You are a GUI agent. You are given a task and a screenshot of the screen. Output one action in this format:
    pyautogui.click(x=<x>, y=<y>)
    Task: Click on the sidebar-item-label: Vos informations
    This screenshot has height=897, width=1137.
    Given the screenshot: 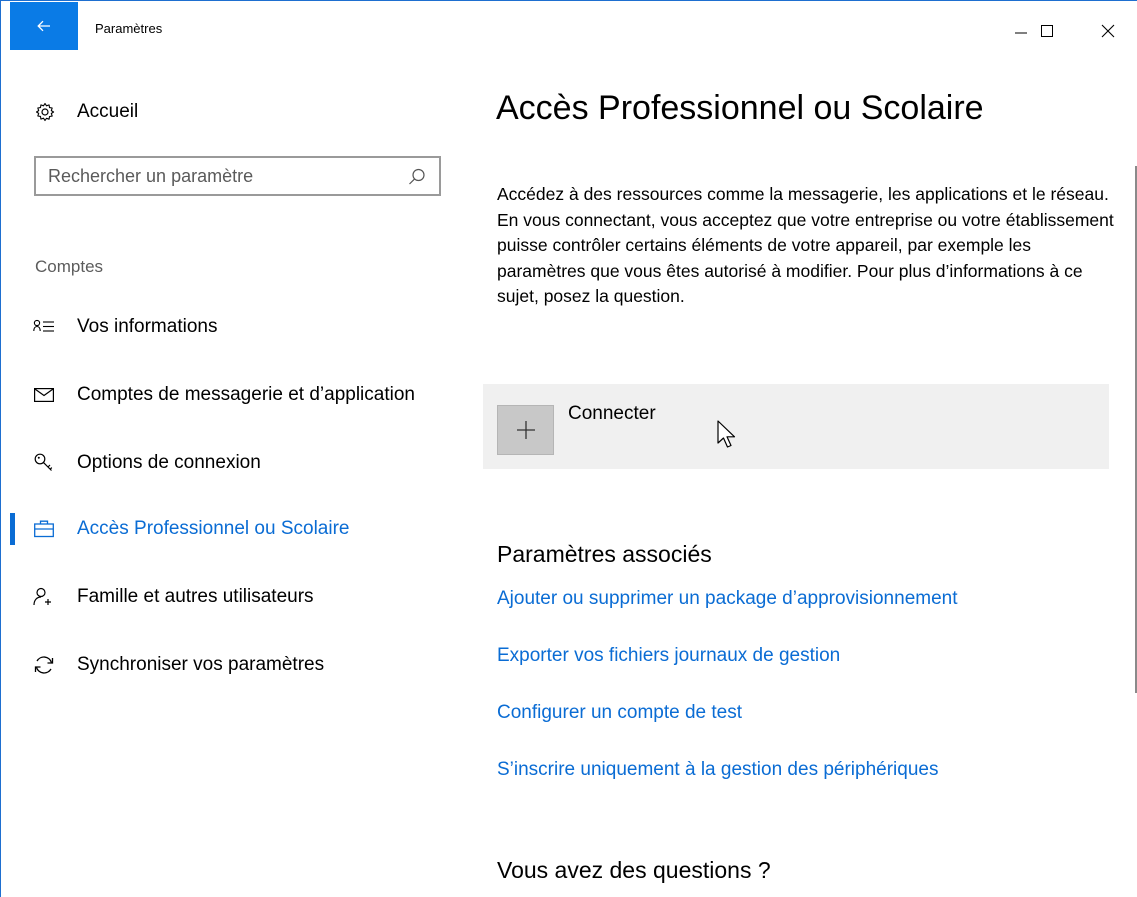 What is the action you would take?
    pyautogui.click(x=147, y=326)
    